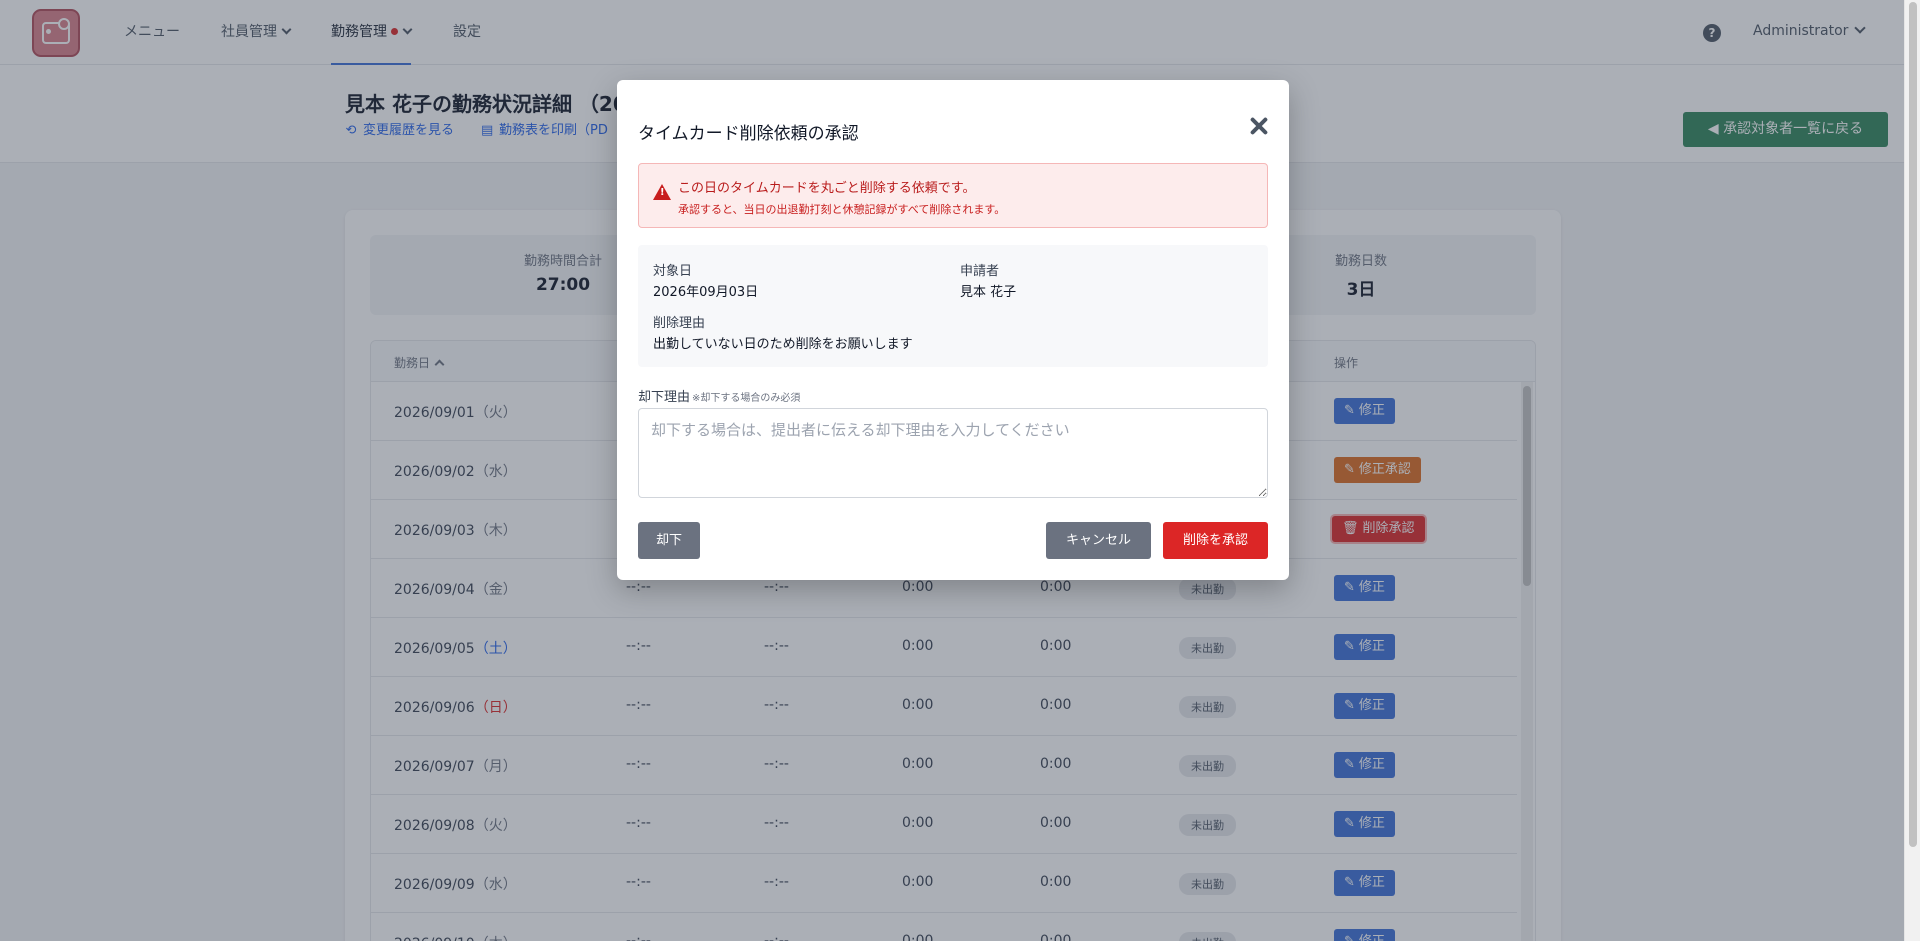 Image resolution: width=1920 pixels, height=941 pixels. What do you see at coordinates (679, 323) in the screenshot?
I see `delete-reason-label: 削除理由` at bounding box center [679, 323].